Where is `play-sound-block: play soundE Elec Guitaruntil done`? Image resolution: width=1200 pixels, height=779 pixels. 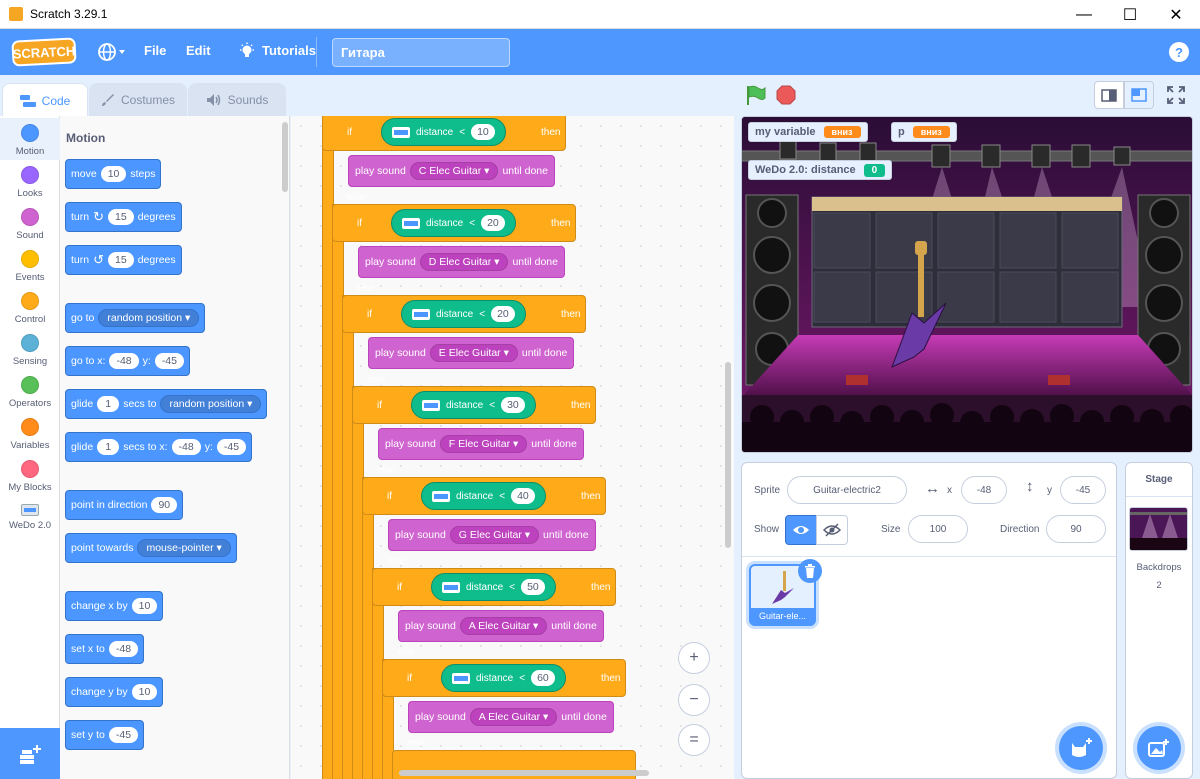 play-sound-block: play soundE Elec Guitaruntil done is located at coordinates (471, 353).